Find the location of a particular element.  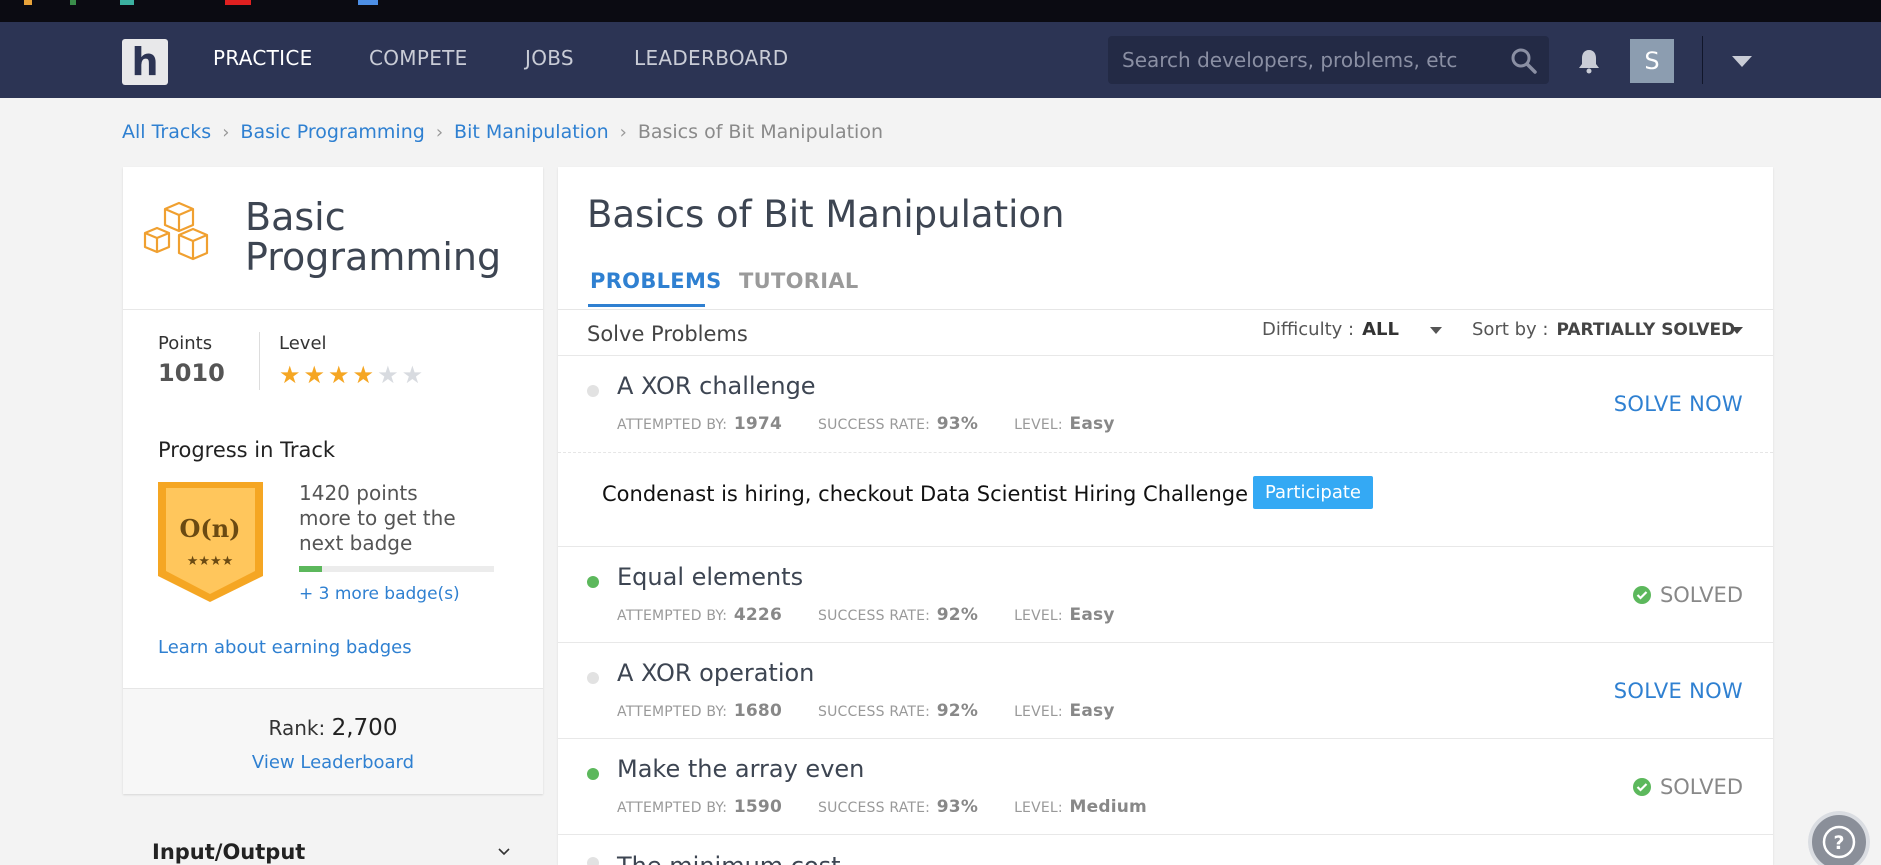

bell-icon is located at coordinates (1589, 61).